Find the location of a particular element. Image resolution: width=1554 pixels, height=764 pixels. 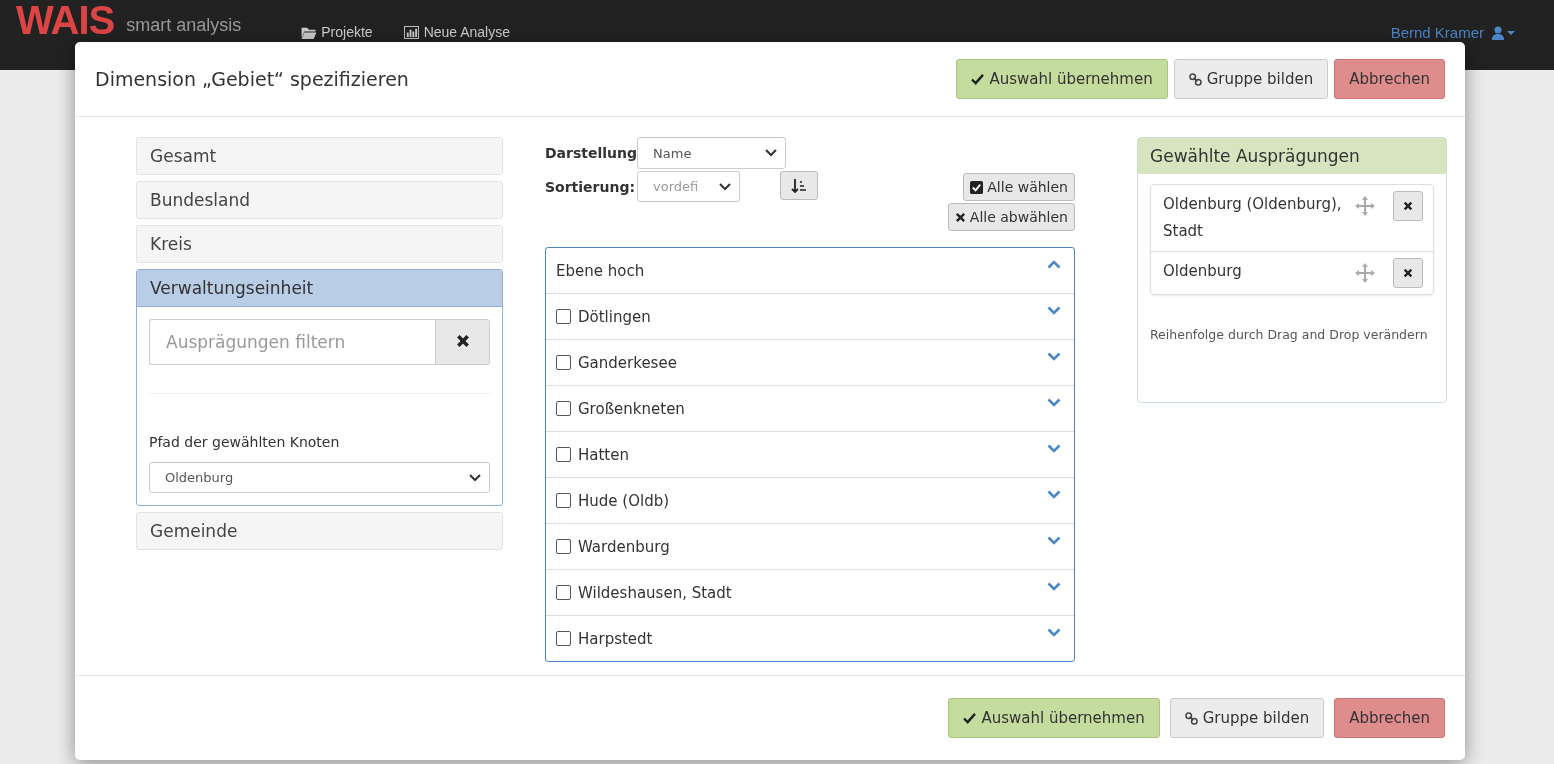

bar-chart-icon is located at coordinates (411, 32).